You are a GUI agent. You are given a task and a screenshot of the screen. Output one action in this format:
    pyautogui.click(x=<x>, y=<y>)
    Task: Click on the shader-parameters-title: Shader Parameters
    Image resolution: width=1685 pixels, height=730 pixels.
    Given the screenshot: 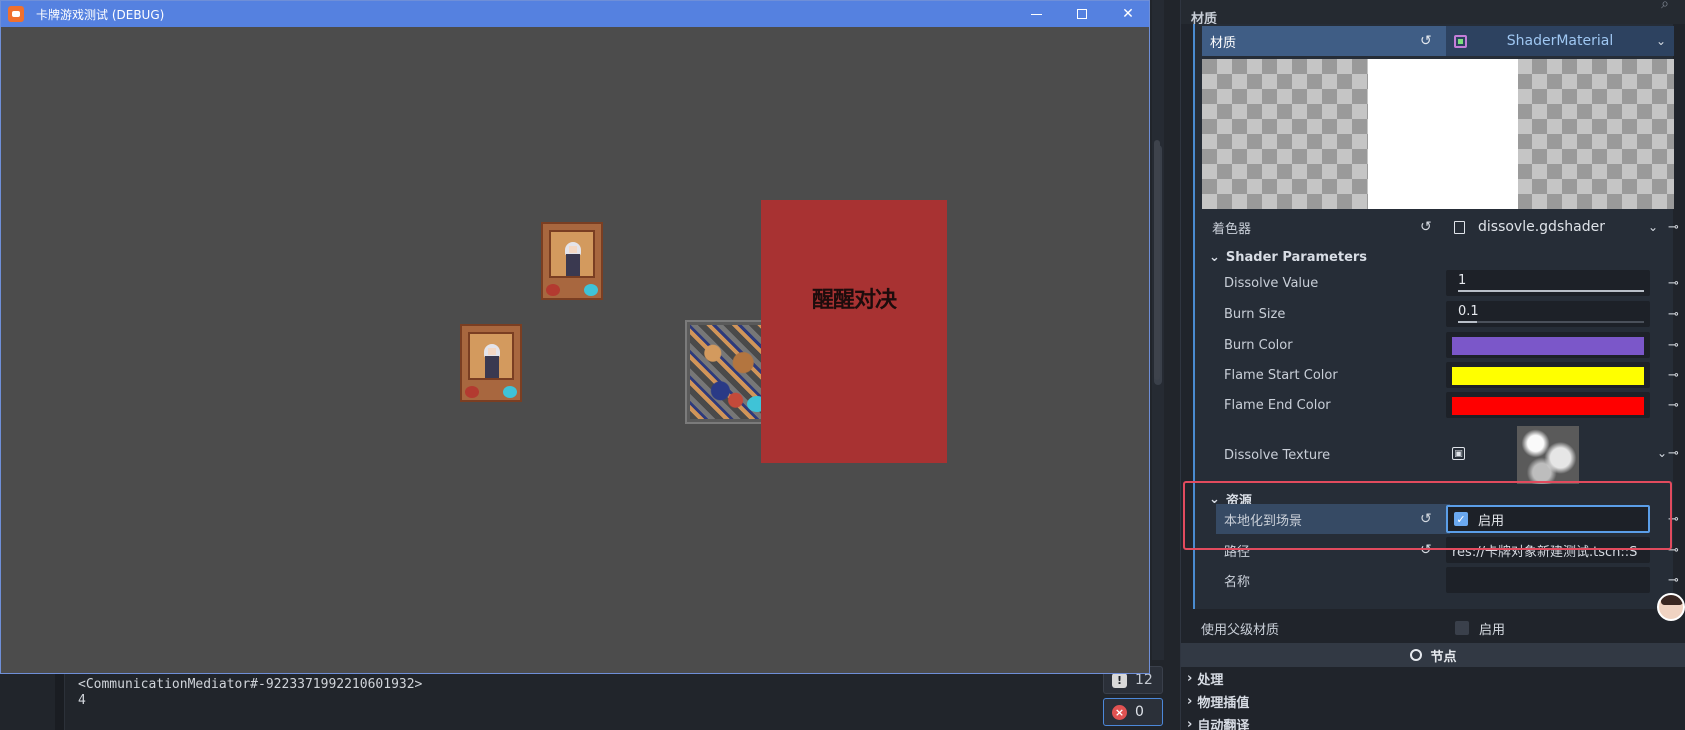 What is the action you would take?
    pyautogui.click(x=1296, y=257)
    